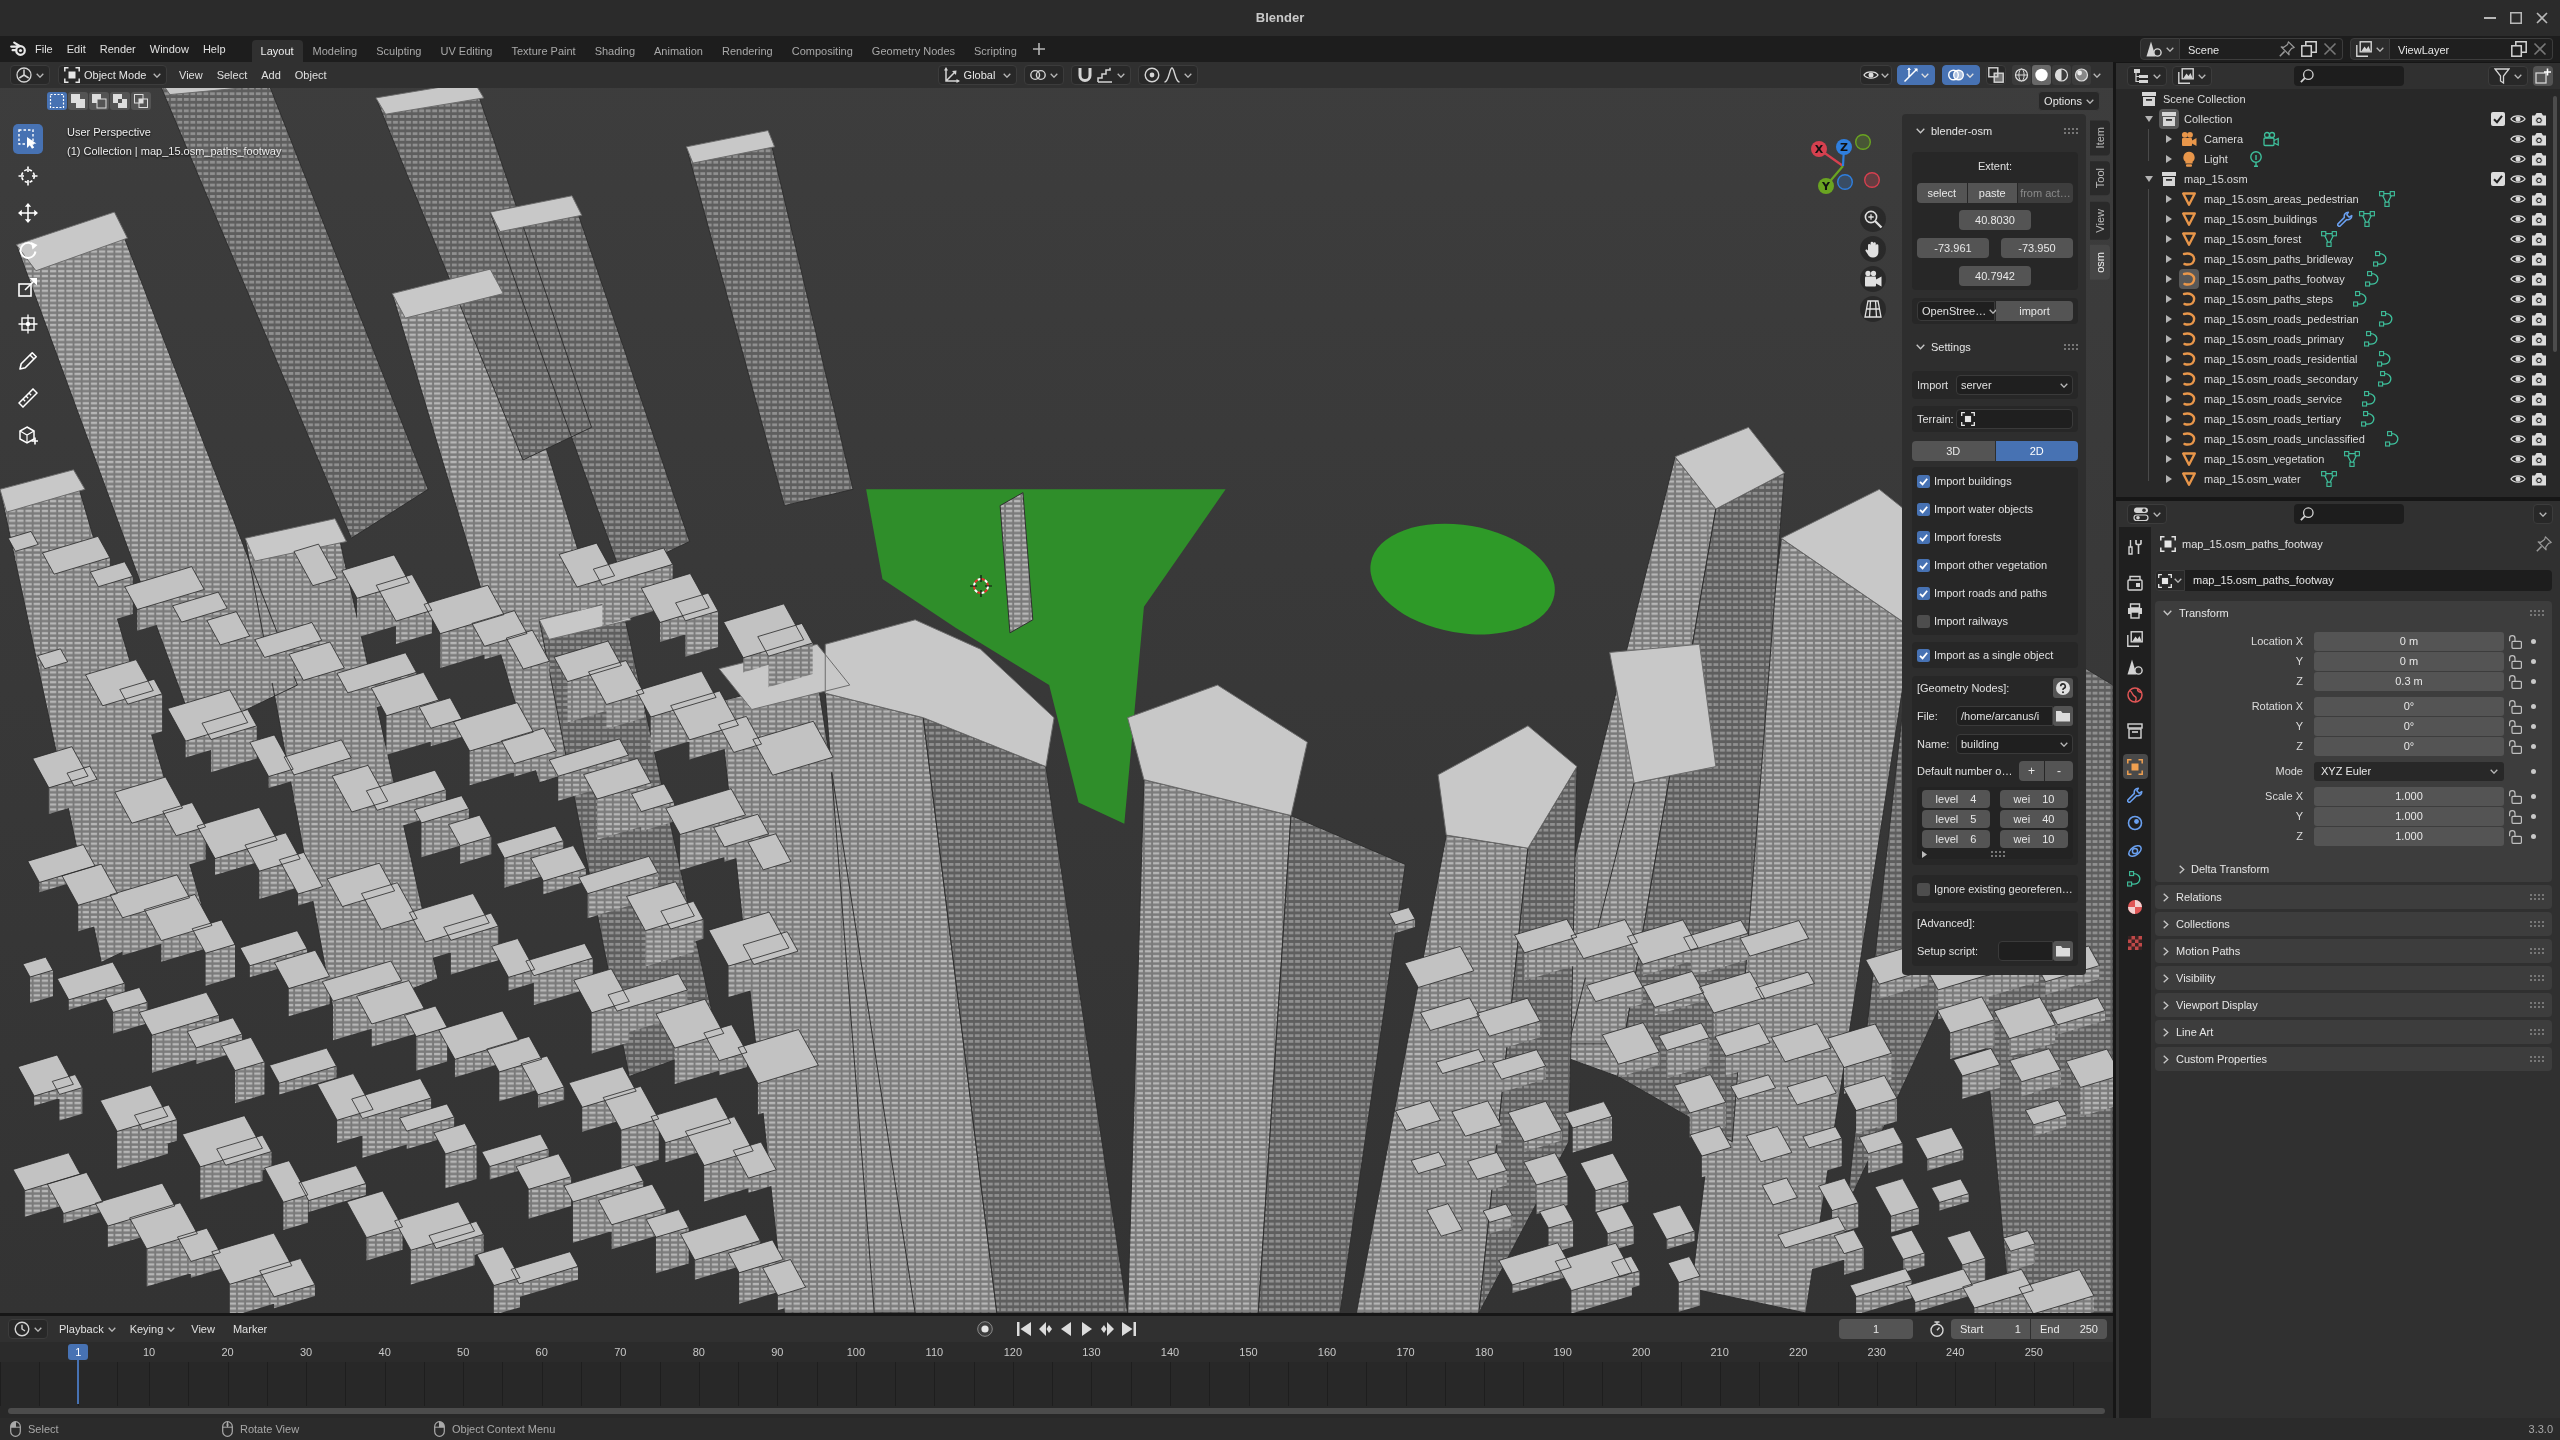  I want to click on number-field: wei 10, so click(2034, 799).